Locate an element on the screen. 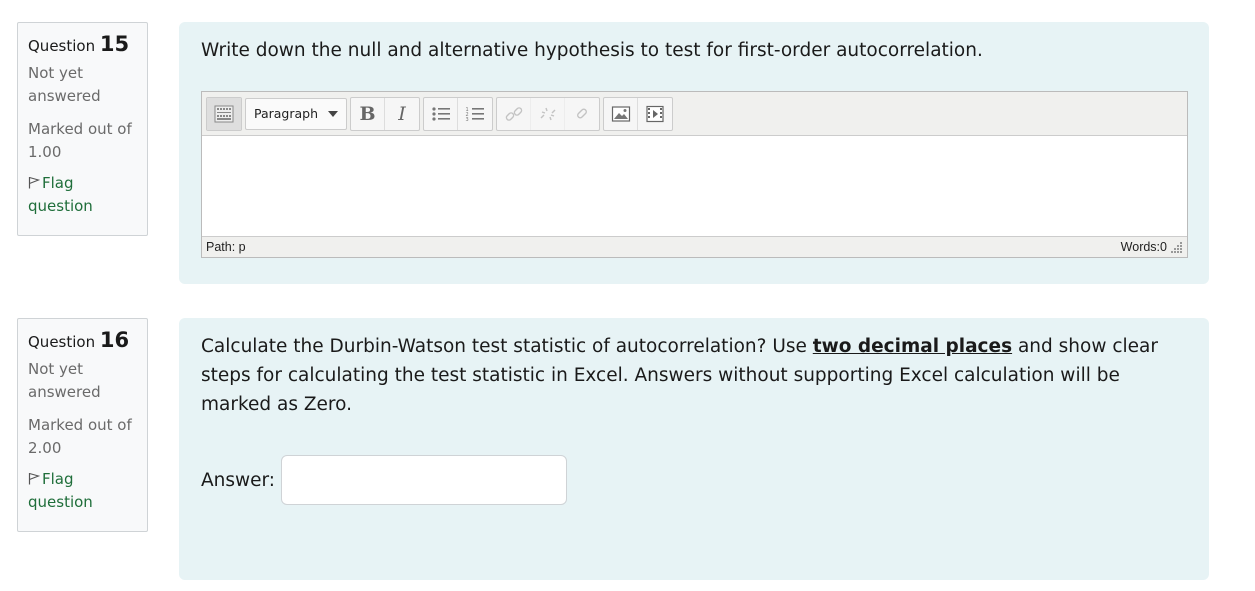 The height and width of the screenshot is (591, 1255). unlink-icon is located at coordinates (547, 113).